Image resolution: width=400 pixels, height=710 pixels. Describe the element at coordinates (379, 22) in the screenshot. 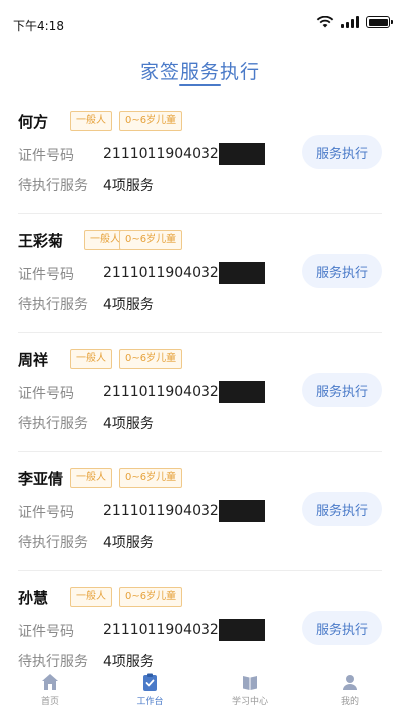

I see `battery-icon` at that location.